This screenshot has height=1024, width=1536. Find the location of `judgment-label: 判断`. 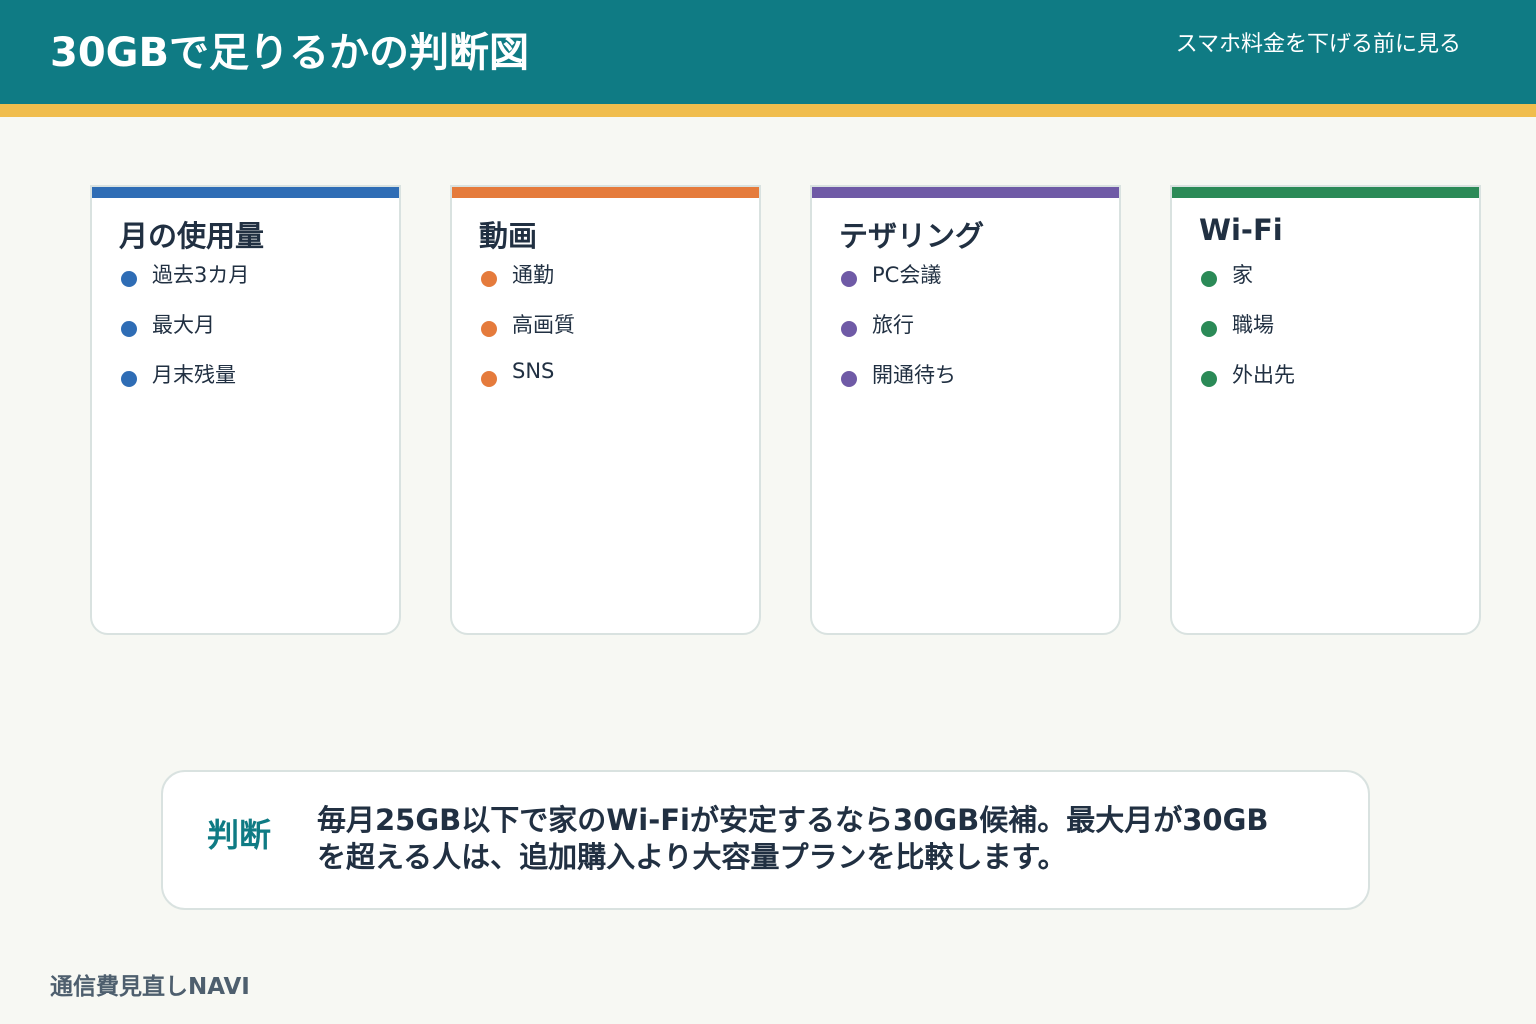

judgment-label: 判断 is located at coordinates (239, 835).